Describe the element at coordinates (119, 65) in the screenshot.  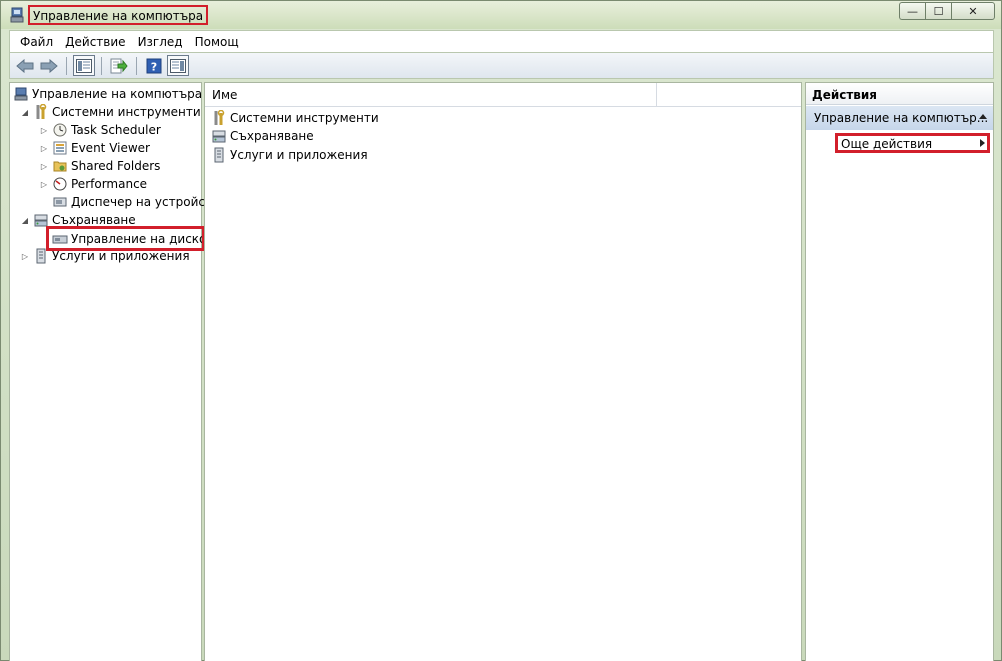
I see `export-list-icon` at that location.